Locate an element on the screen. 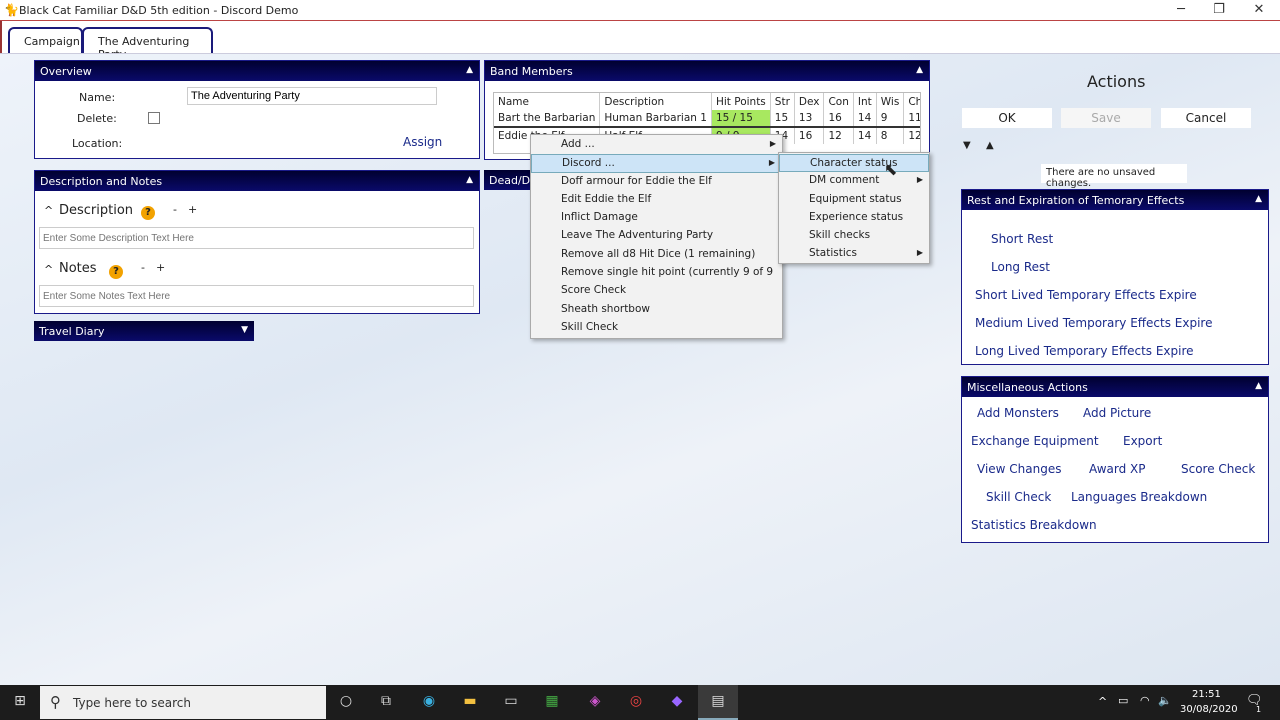 The width and height of the screenshot is (1280, 720). close-button: ✕ is located at coordinates (1259, 9).